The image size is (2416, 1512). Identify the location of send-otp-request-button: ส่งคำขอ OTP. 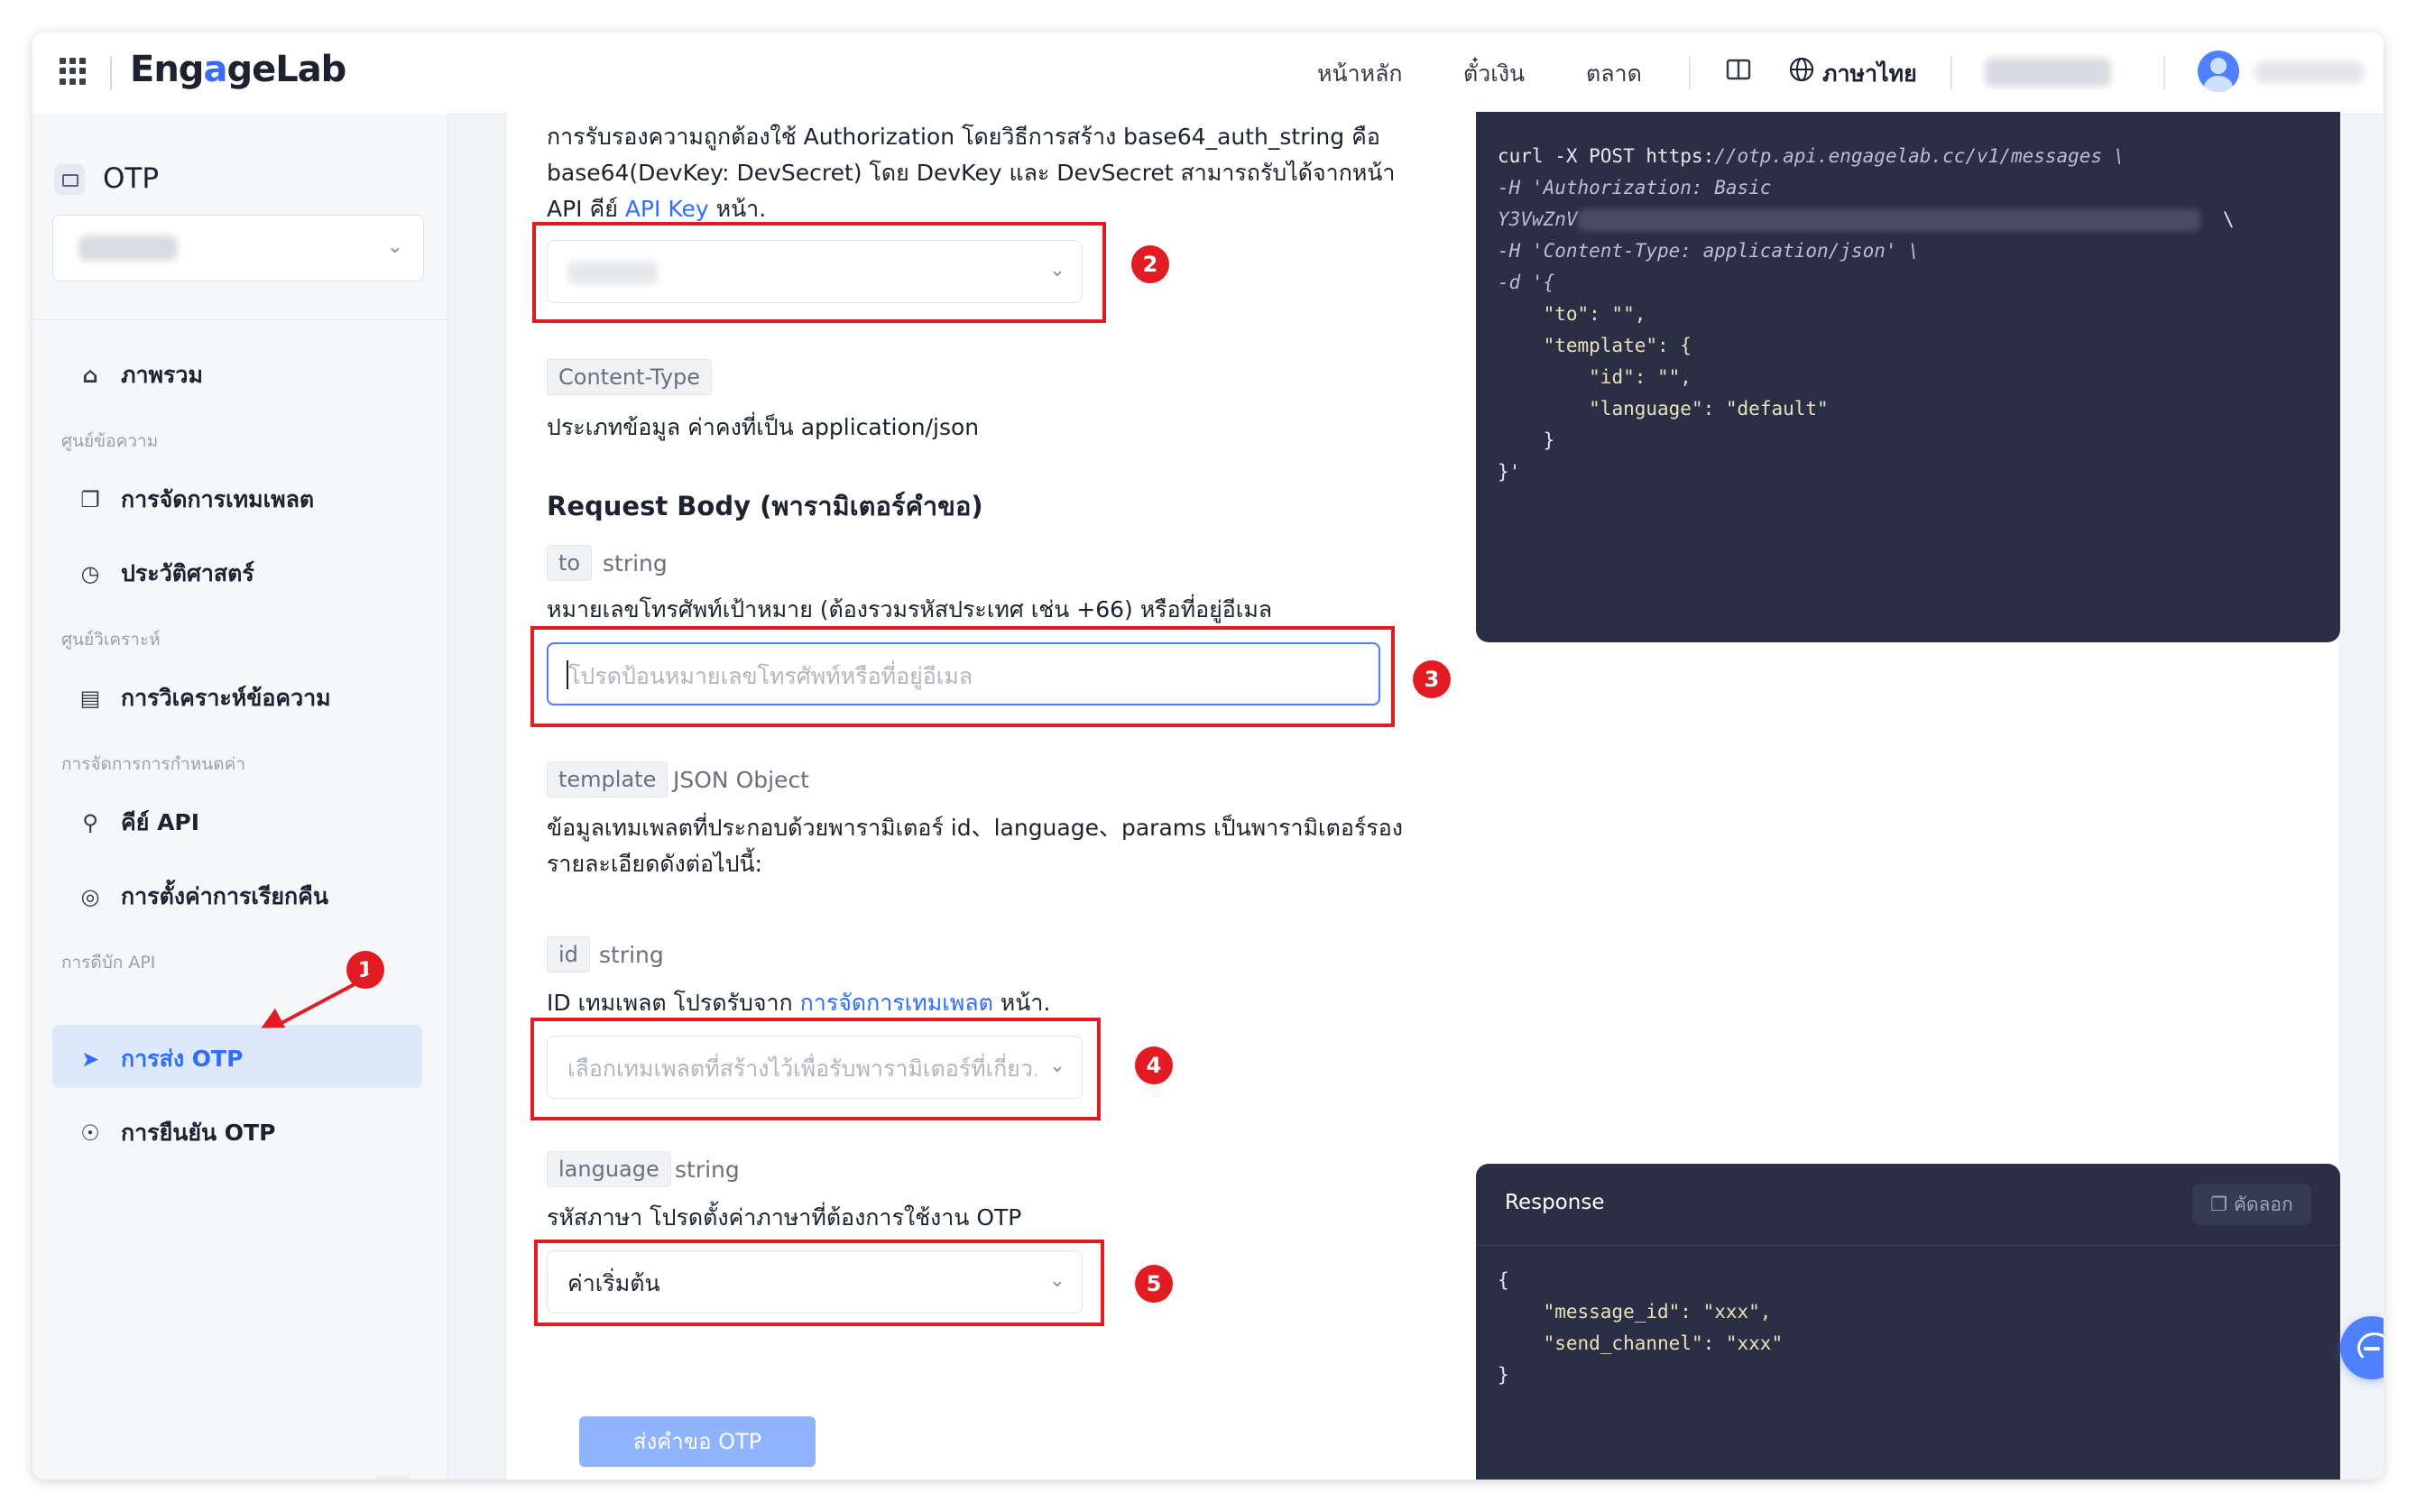
(697, 1441).